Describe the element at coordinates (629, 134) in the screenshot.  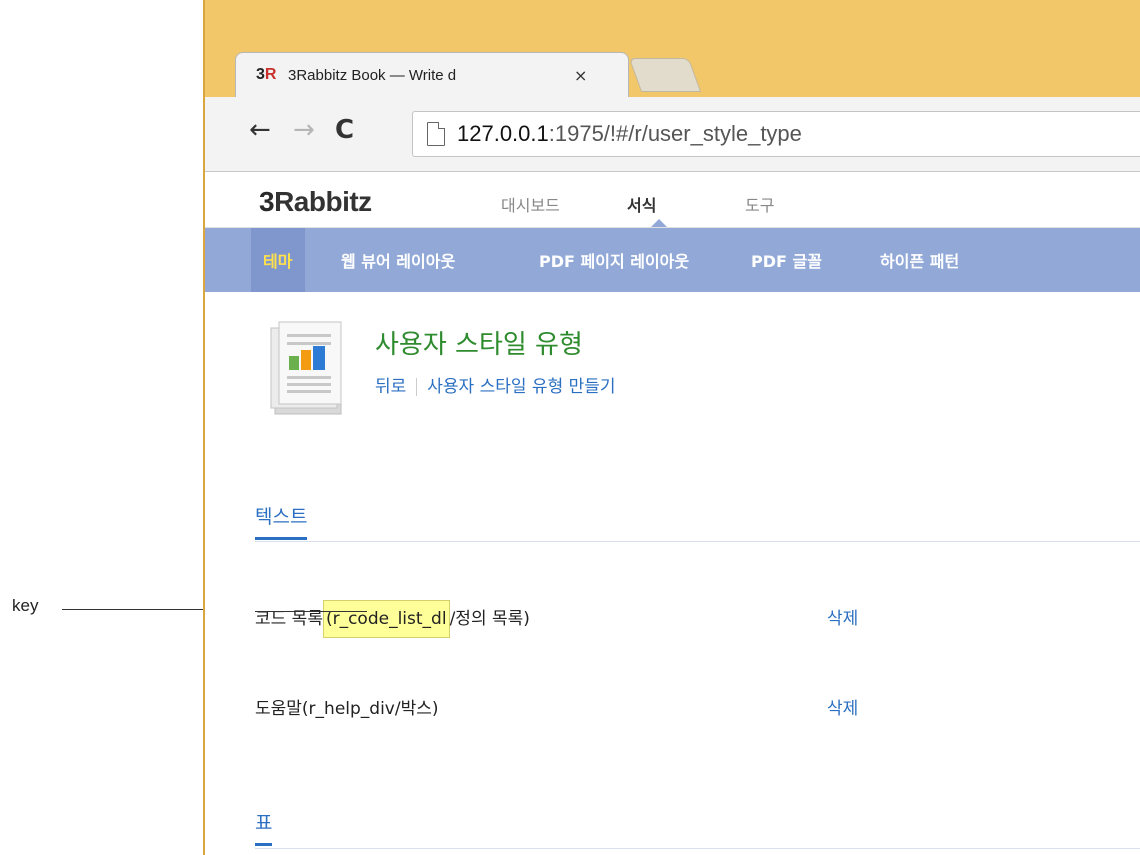
I see `url-text: 127.0.0.1:1975/!#/r/user_style_type` at that location.